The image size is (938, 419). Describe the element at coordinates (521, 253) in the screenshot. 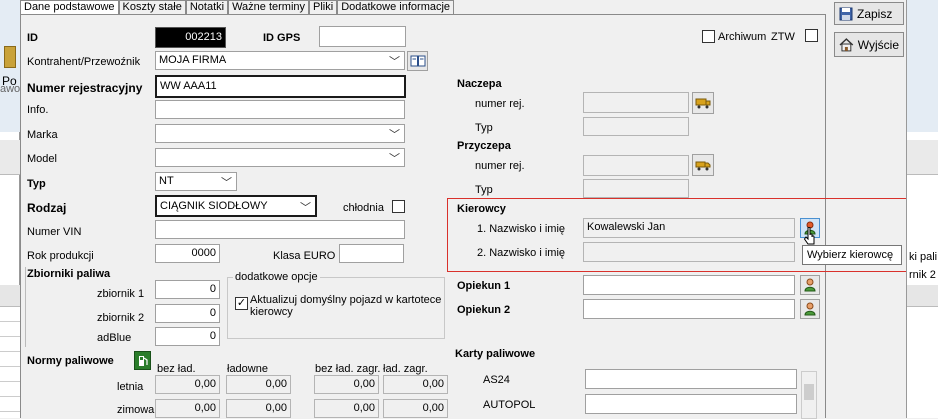

I see `kierowca2-label: 2. Nazwisko i imię` at that location.